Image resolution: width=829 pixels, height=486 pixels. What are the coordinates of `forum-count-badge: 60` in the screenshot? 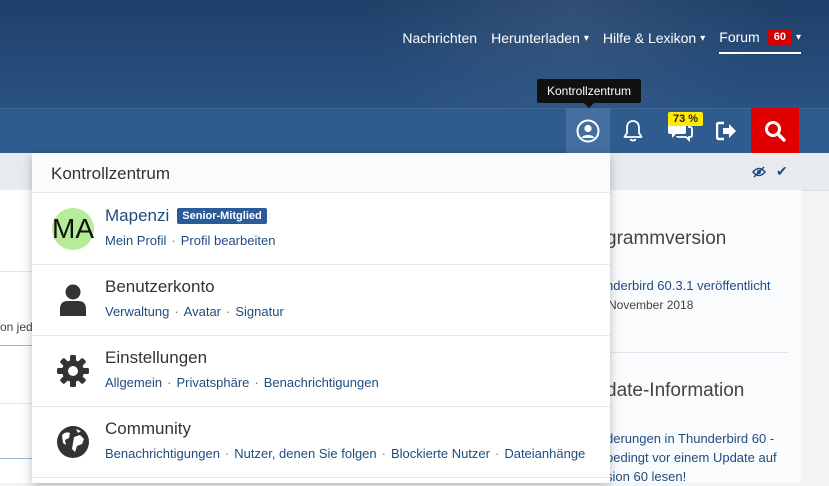 It's located at (779, 37).